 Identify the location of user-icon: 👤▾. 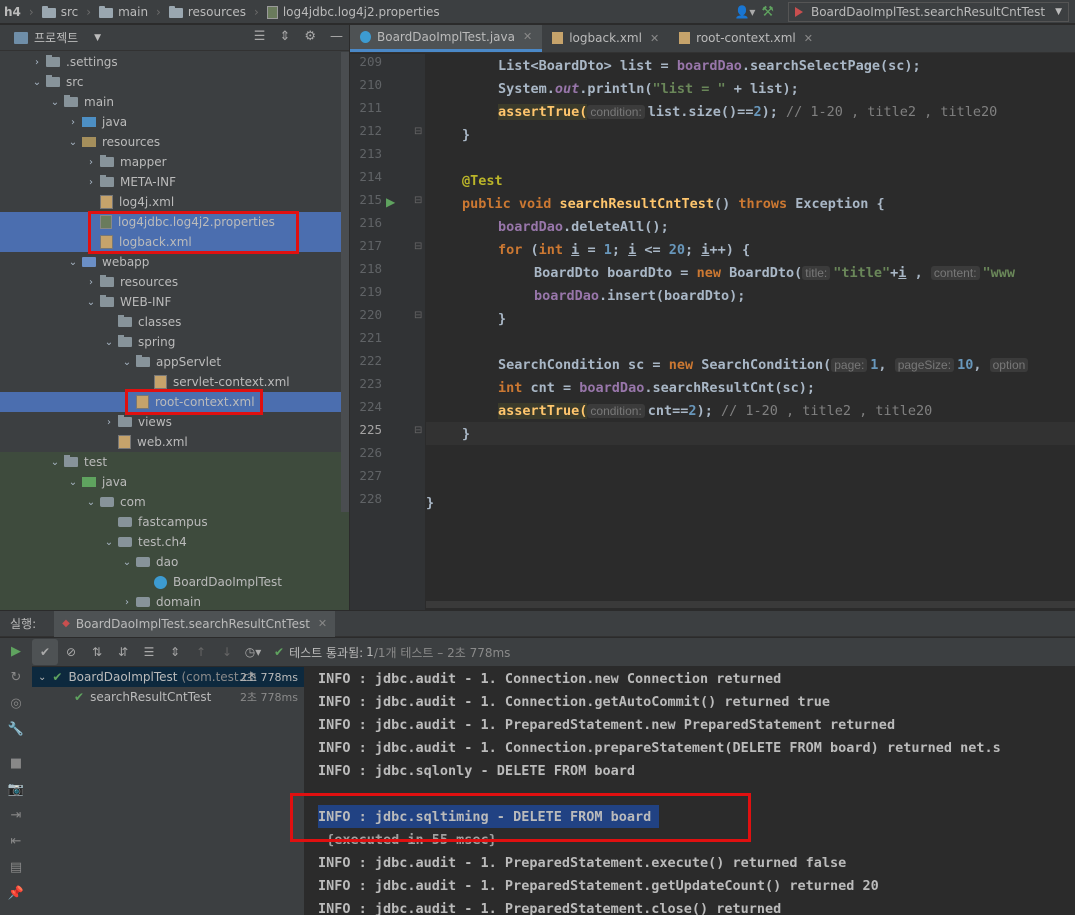
(744, 12).